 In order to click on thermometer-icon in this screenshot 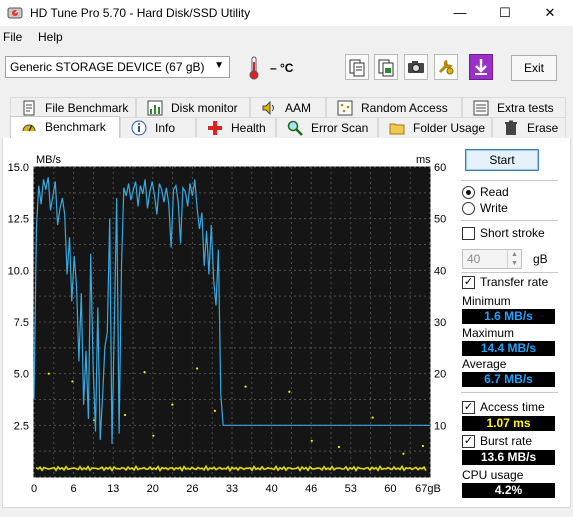, I will do `click(254, 68)`.